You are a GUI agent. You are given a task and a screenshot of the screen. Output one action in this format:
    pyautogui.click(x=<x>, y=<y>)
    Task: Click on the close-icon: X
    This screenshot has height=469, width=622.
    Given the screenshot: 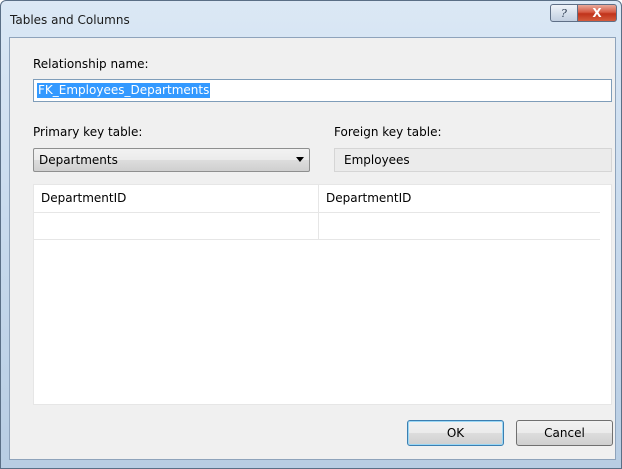 What is the action you would take?
    pyautogui.click(x=597, y=13)
    